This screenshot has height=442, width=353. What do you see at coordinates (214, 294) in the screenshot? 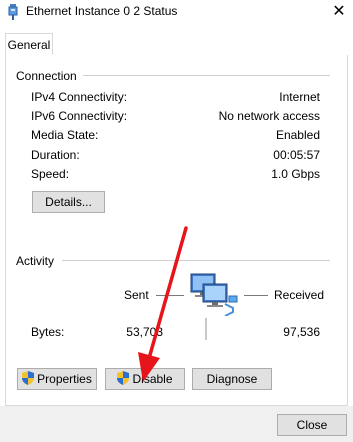
I see `network-computers-icon` at bounding box center [214, 294].